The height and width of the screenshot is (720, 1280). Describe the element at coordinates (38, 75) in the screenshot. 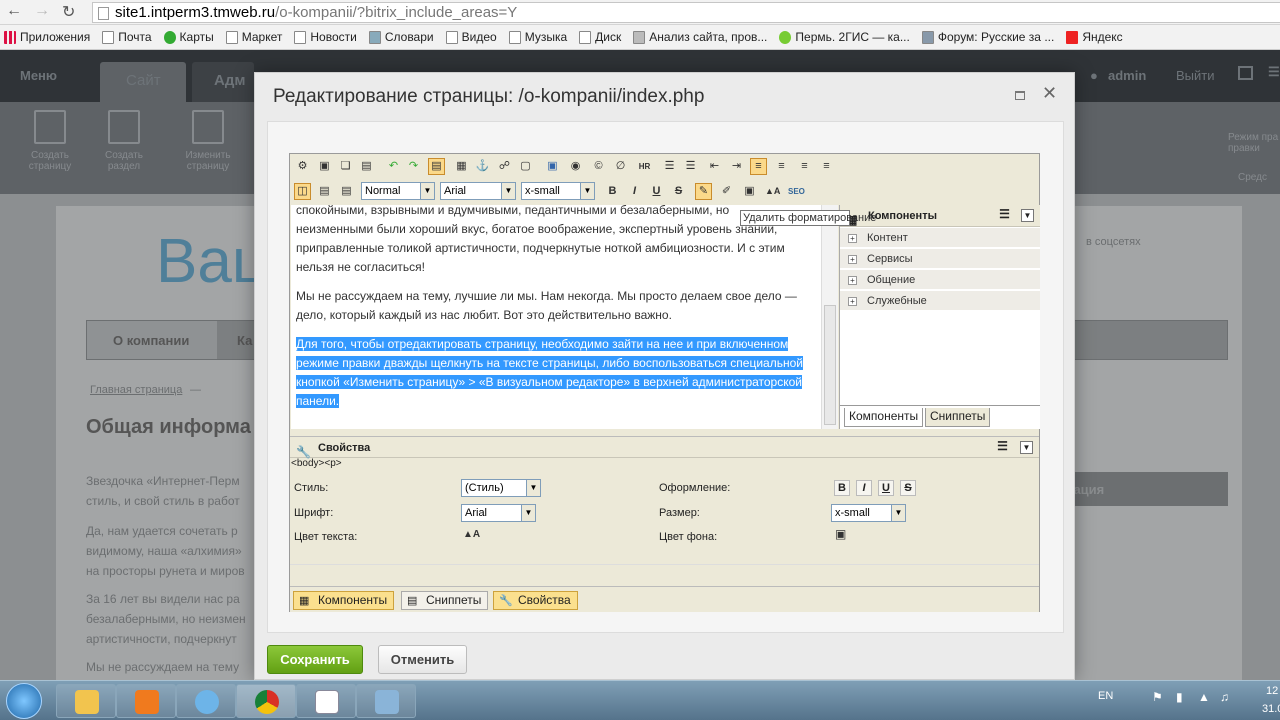

I see `admin-menu: Меню` at that location.